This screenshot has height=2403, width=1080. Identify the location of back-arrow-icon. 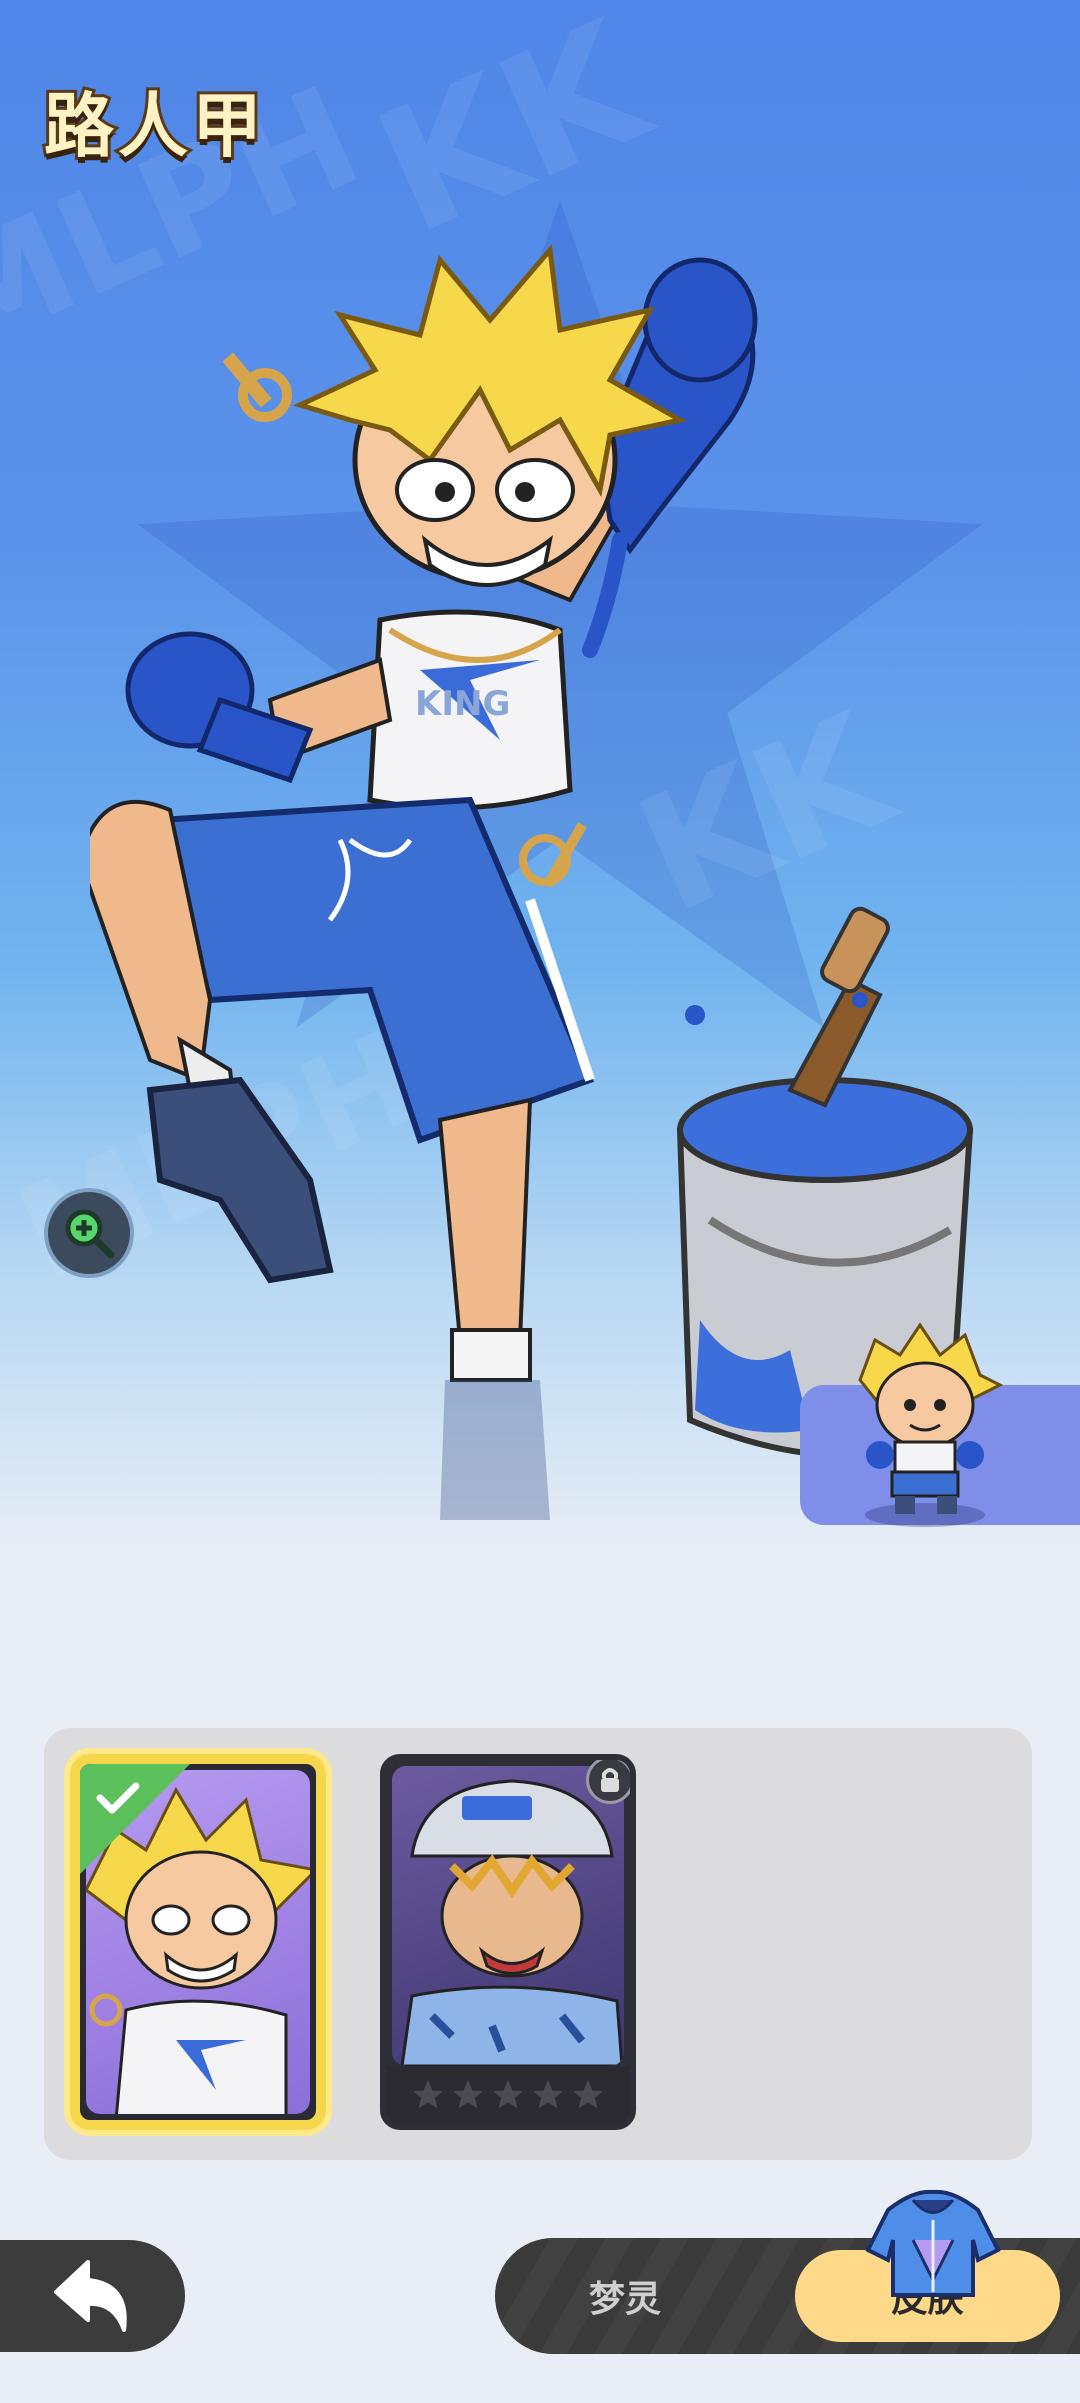
(90, 2296).